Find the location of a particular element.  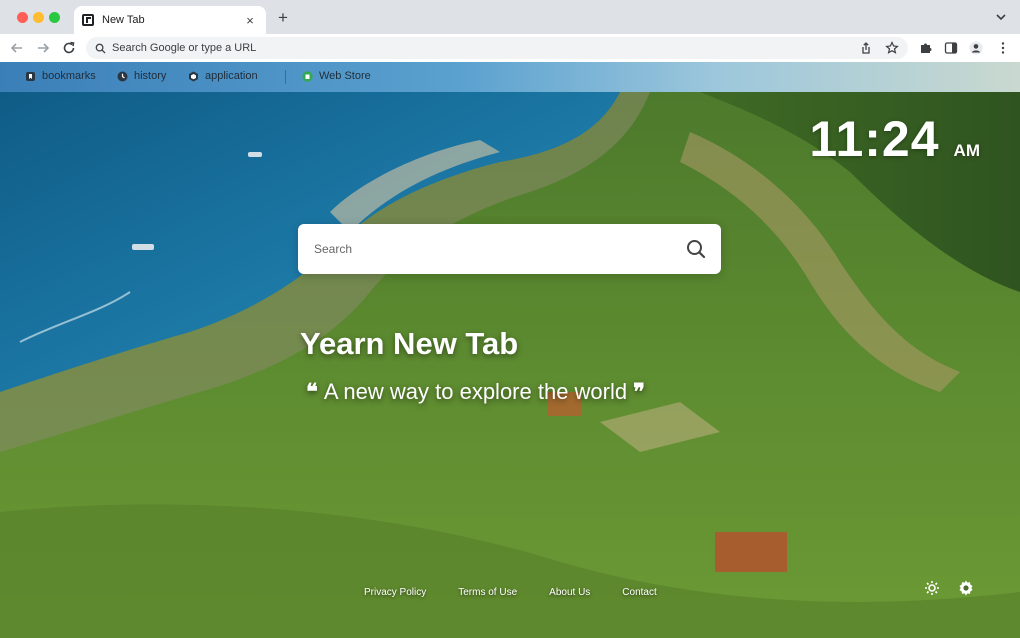

star-icon is located at coordinates (892, 48).